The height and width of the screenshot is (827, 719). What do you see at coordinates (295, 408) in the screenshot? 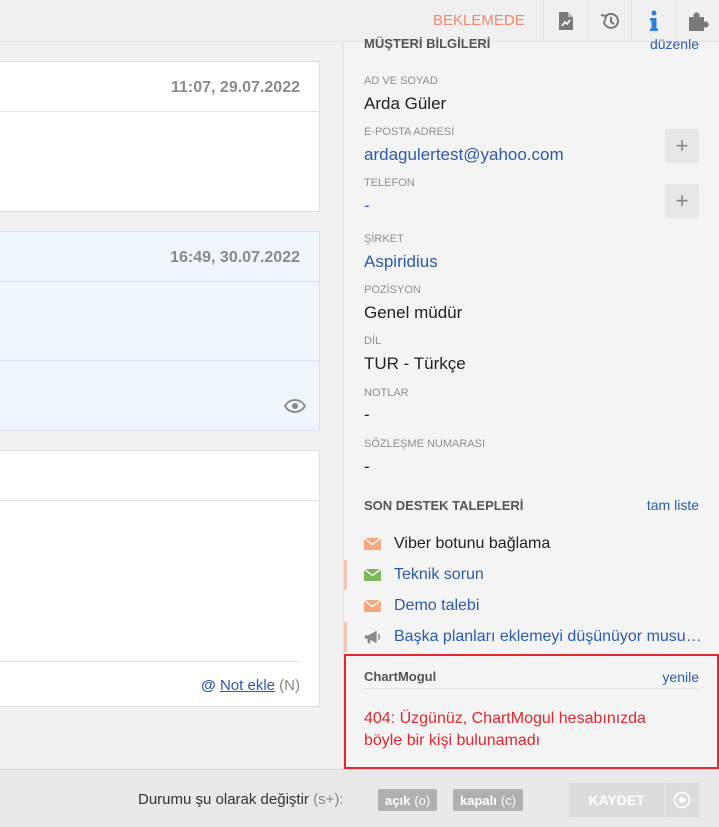
I see `eye-icon` at bounding box center [295, 408].